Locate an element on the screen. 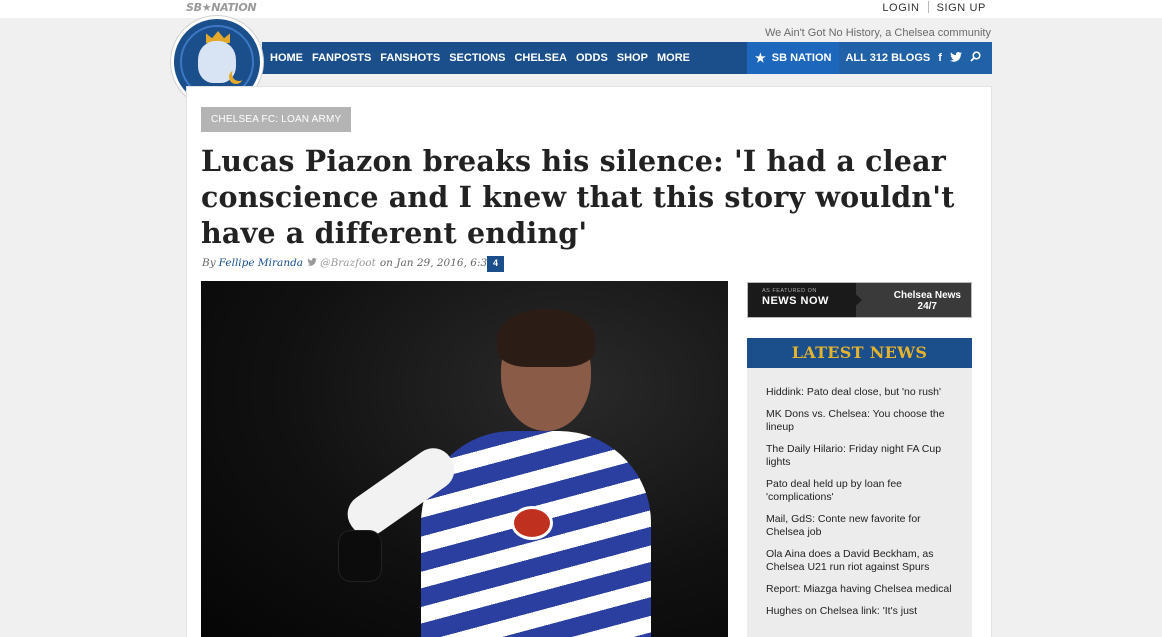 This screenshot has width=1162, height=637. nav-more: MORE is located at coordinates (673, 58).